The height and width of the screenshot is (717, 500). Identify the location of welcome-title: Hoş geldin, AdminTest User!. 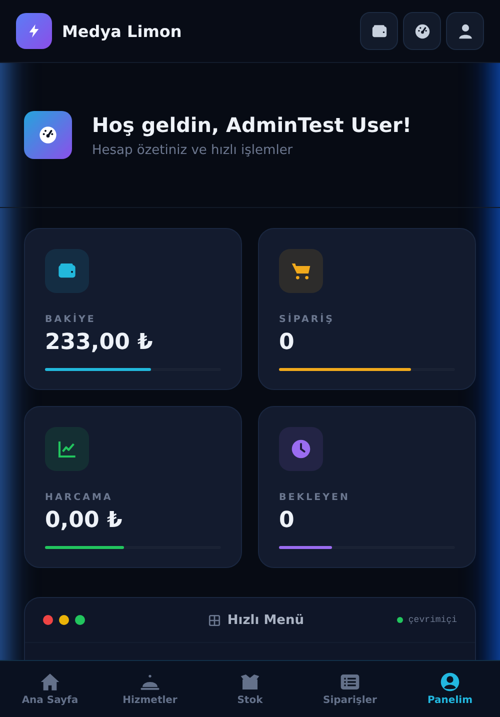
(252, 124).